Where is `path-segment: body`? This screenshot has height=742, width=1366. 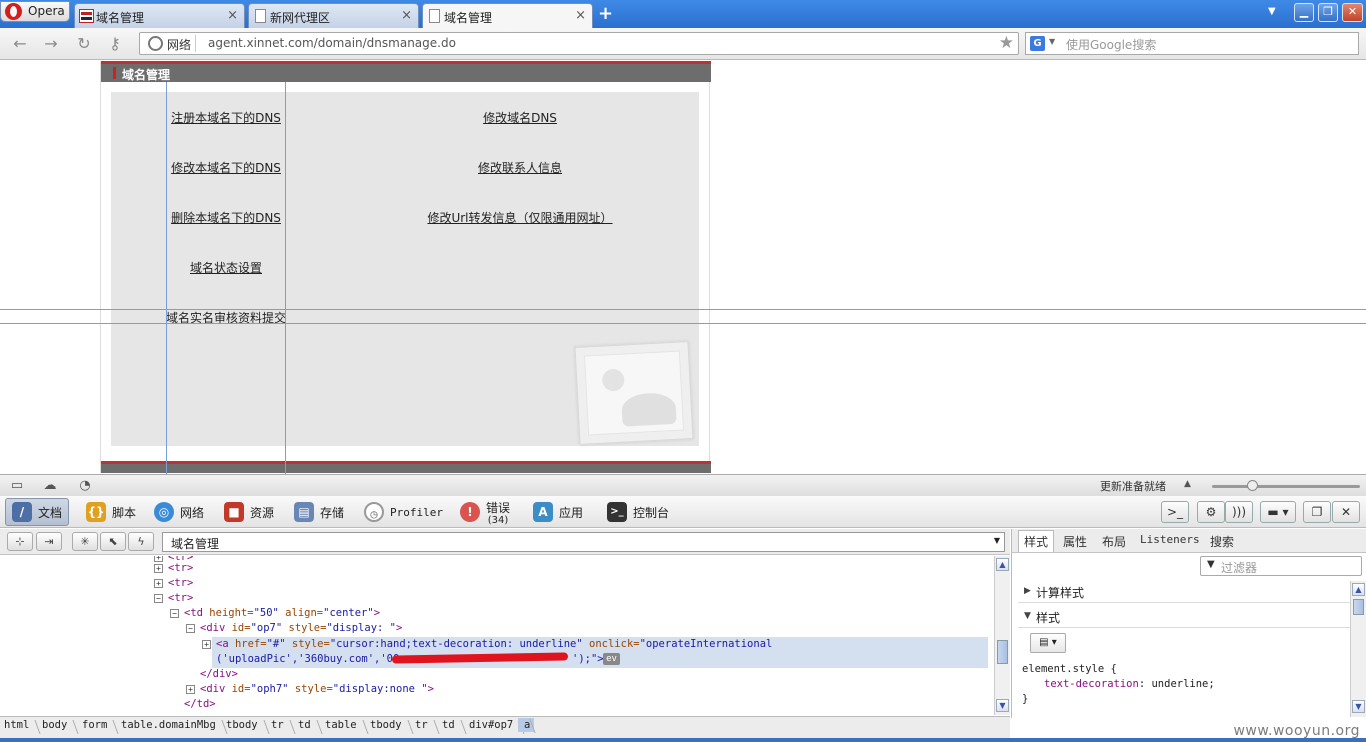
path-segment: body is located at coordinates (59, 725).